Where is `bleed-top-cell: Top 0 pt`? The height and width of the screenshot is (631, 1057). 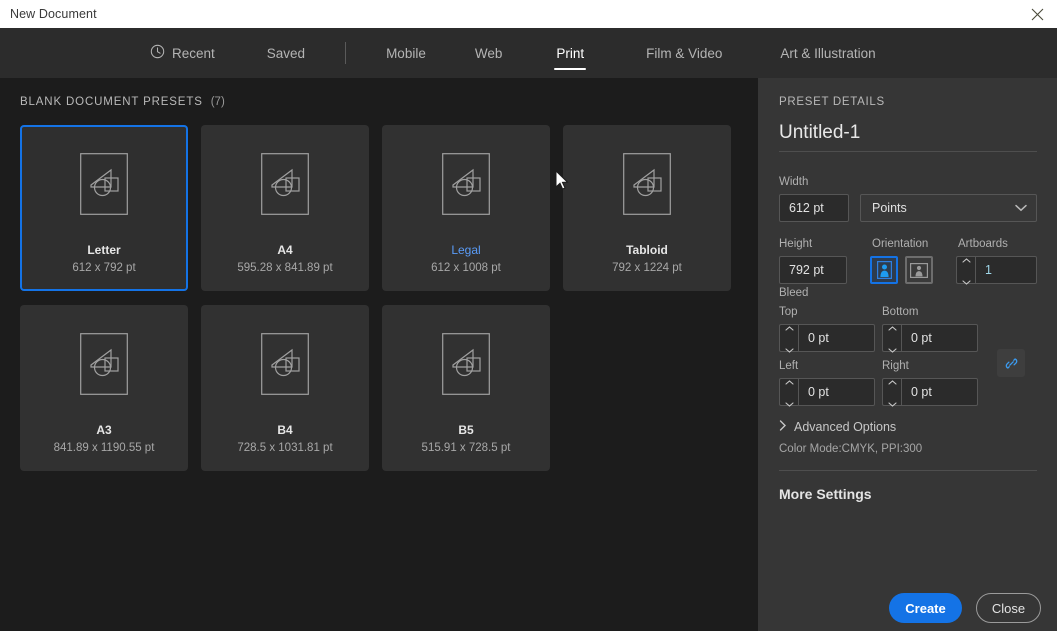 bleed-top-cell: Top 0 pt is located at coordinates (830, 329).